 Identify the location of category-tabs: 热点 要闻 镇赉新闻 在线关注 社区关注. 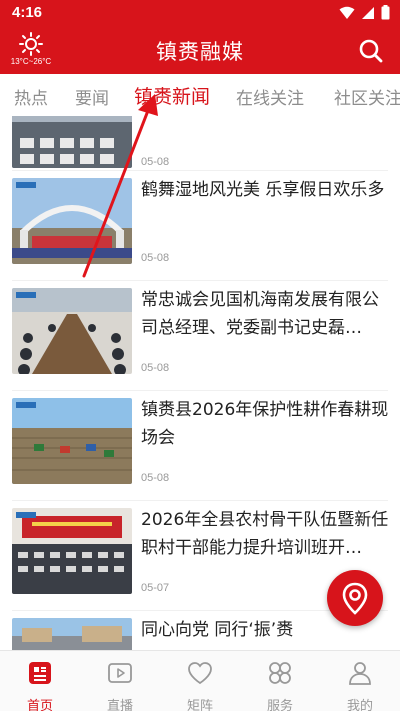
(200, 95).